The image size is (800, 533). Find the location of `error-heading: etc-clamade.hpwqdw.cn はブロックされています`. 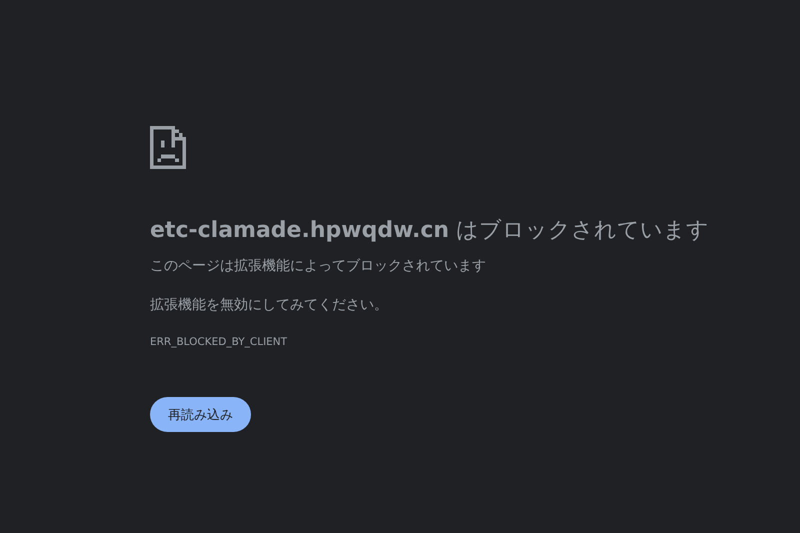

error-heading: etc-clamade.hpwqdw.cn はブロックされています is located at coordinates (430, 231).